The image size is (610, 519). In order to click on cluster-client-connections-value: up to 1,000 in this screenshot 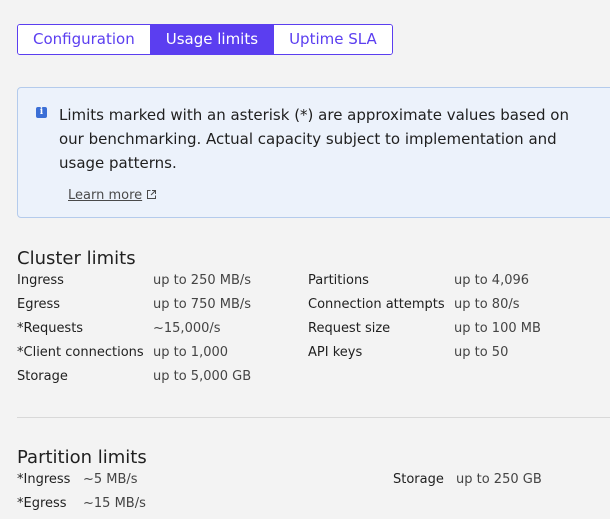, I will do `click(191, 352)`.